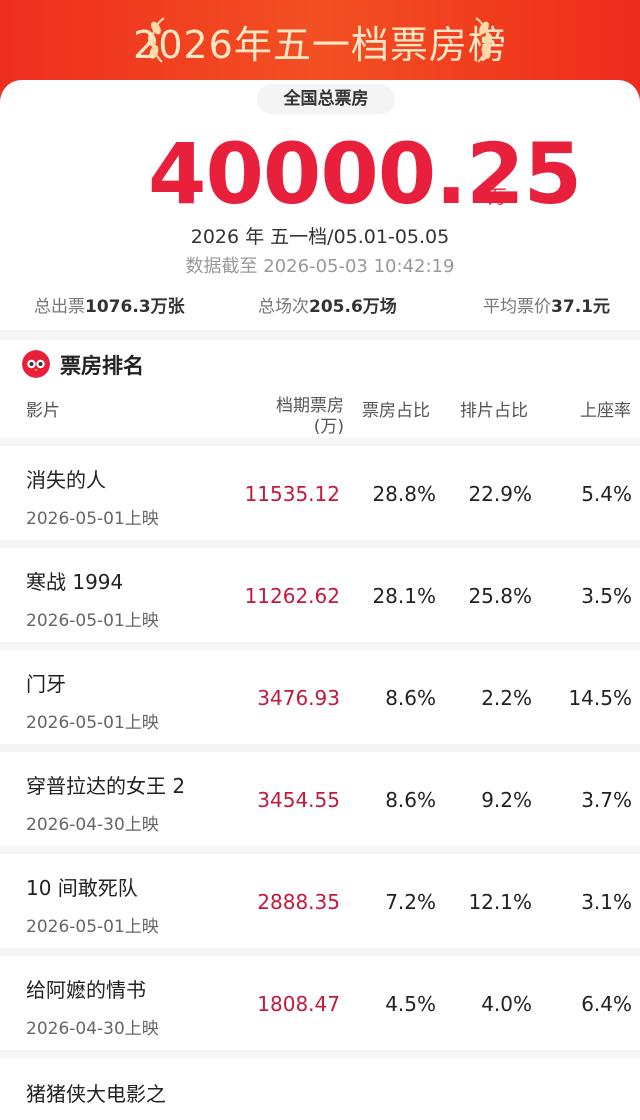 This screenshot has height=1120, width=640. I want to click on period-text: 2026 年 五一档/05.01-05.05, so click(320, 237).